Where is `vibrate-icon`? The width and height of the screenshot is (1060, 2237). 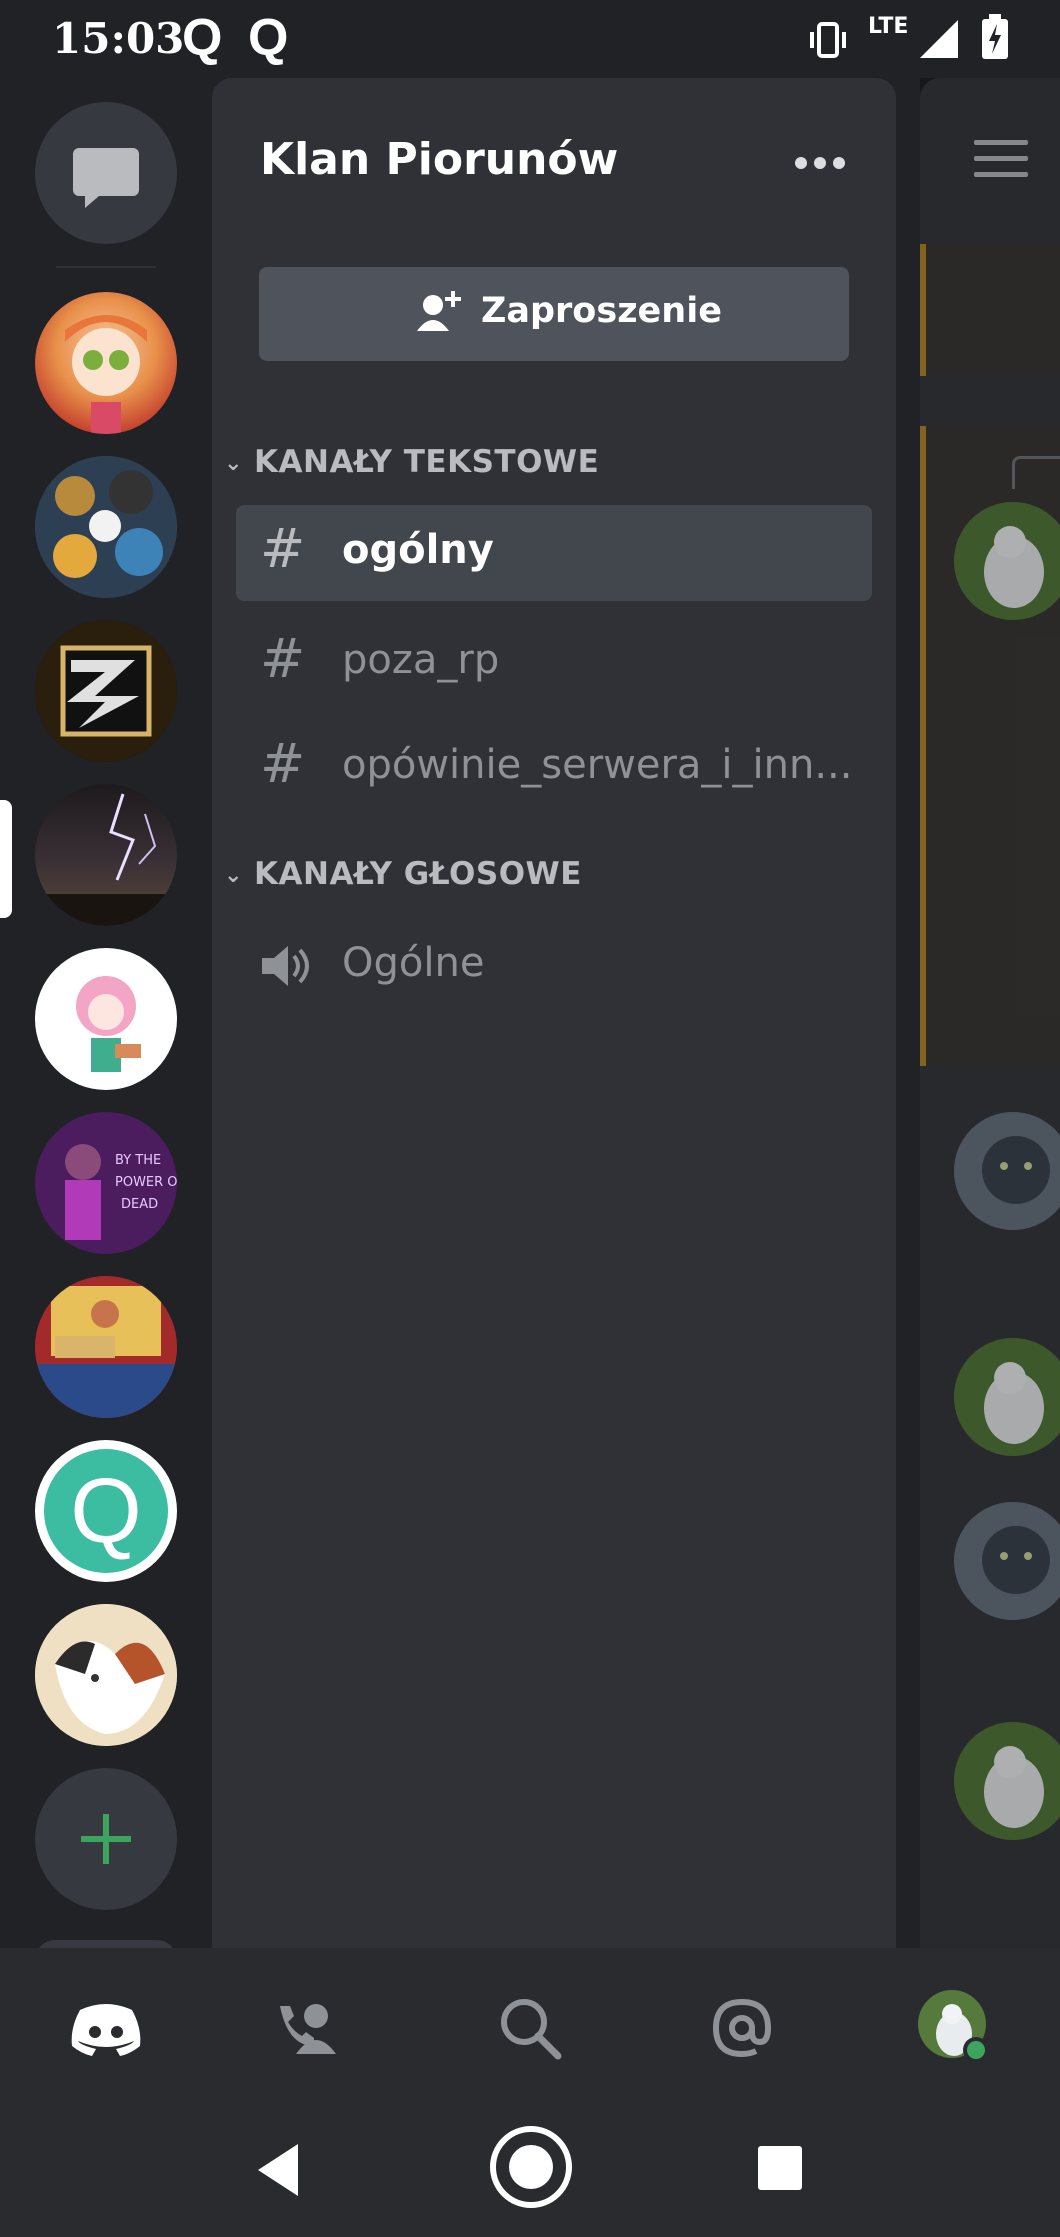
vibrate-icon is located at coordinates (828, 40).